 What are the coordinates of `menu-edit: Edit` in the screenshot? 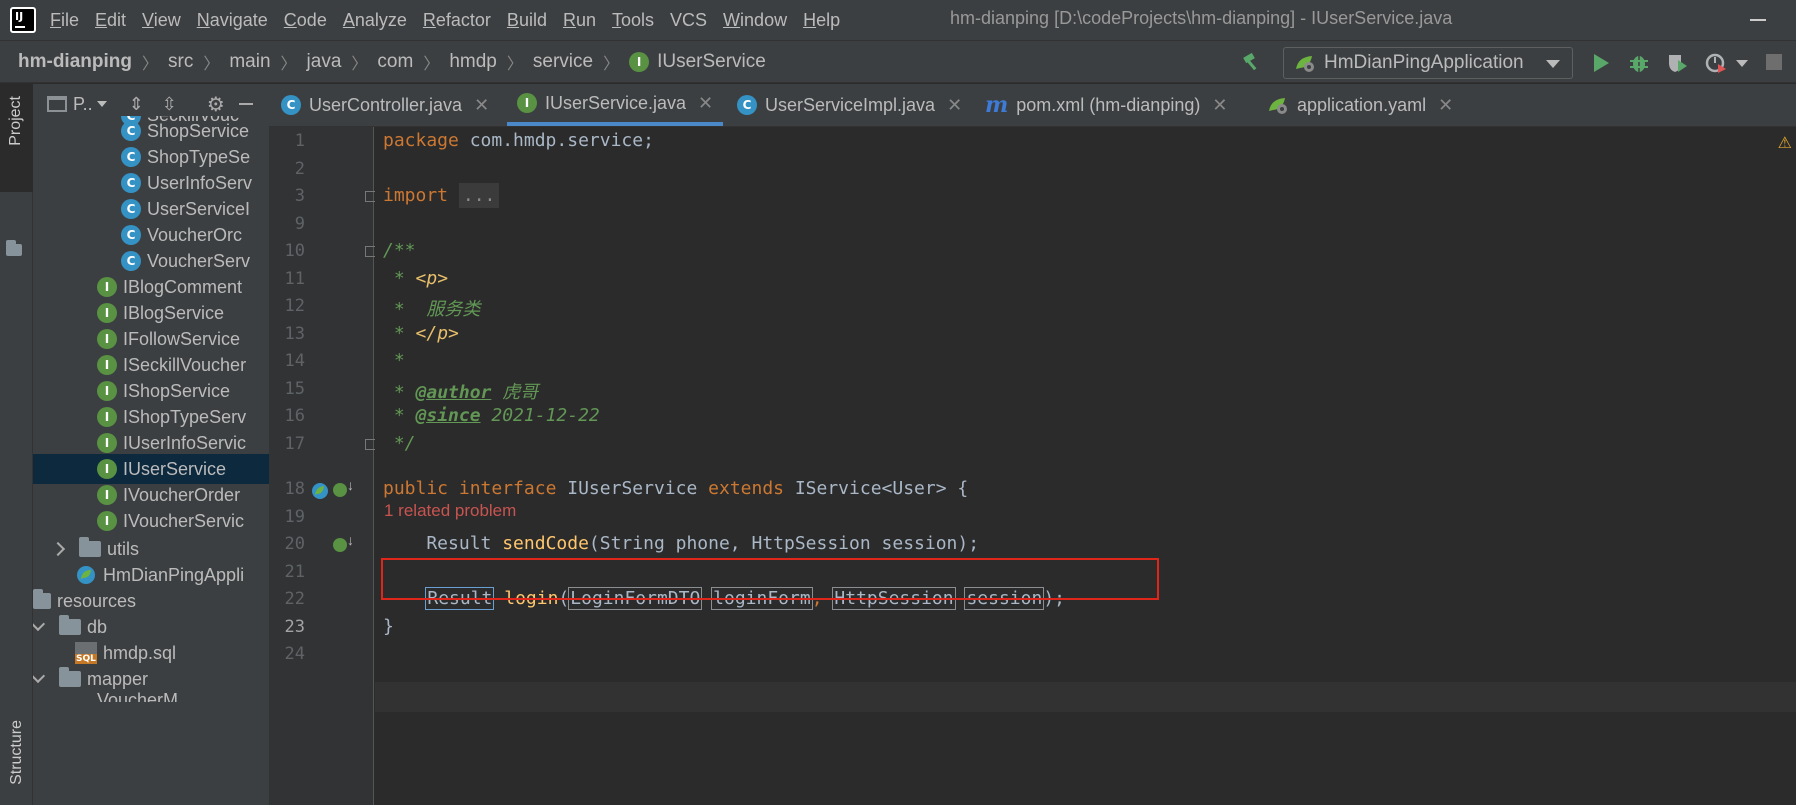 It's located at (110, 20).